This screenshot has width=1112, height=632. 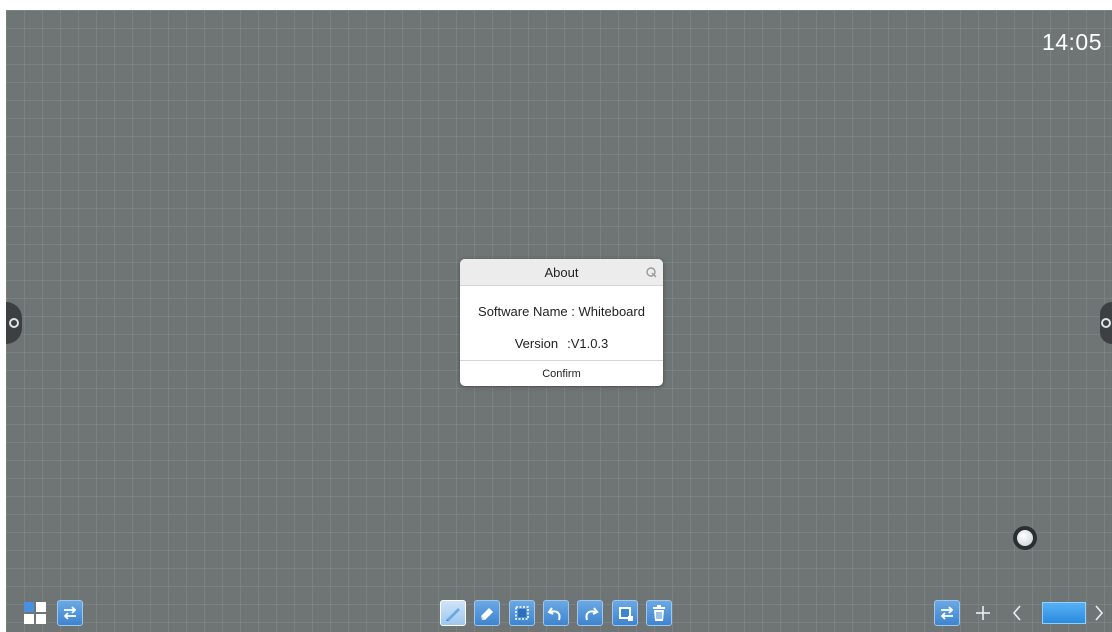 I want to click on chevron-right-icon, so click(x=1099, y=613).